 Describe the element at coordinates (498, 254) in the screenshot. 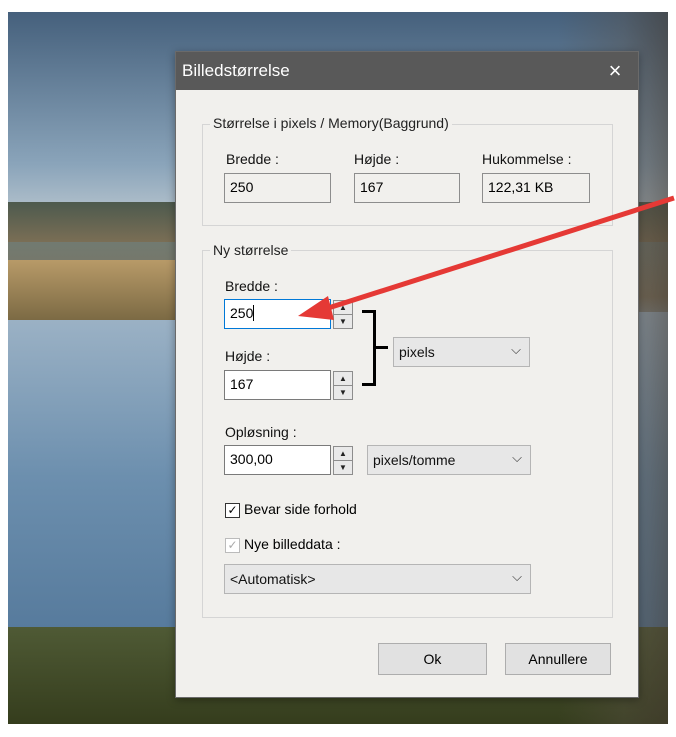

I see `arrow-shaft` at that location.